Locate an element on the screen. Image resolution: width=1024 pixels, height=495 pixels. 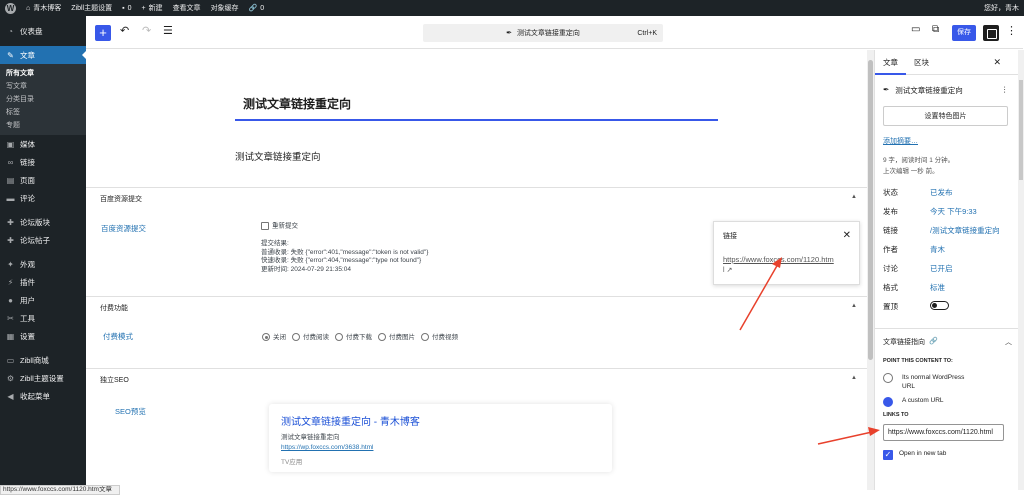
arrow-to-popover is located at coordinates (759, 297).